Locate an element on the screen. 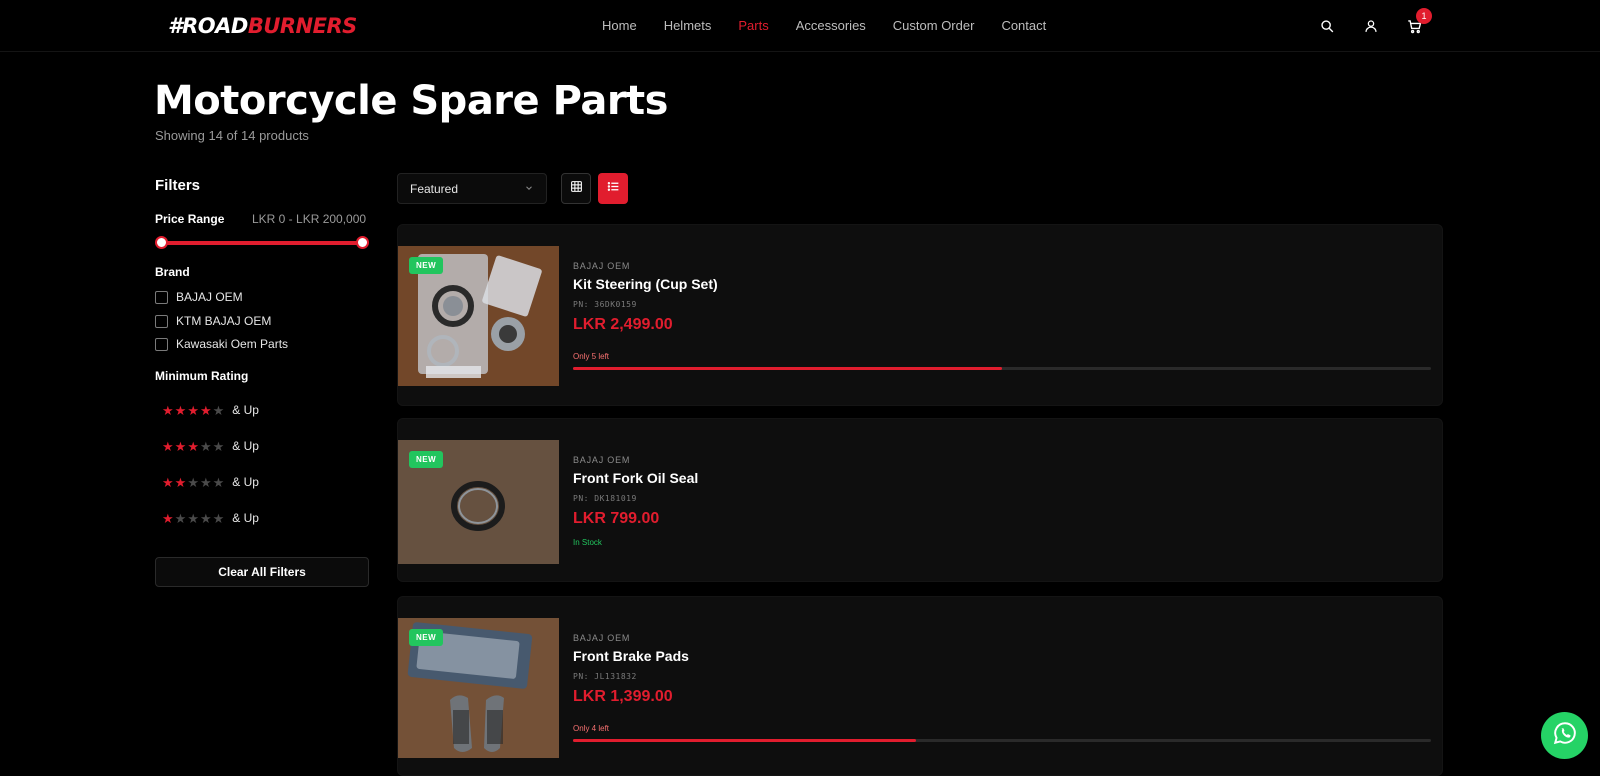 The width and height of the screenshot is (1600, 776). grid-icon is located at coordinates (576, 189).